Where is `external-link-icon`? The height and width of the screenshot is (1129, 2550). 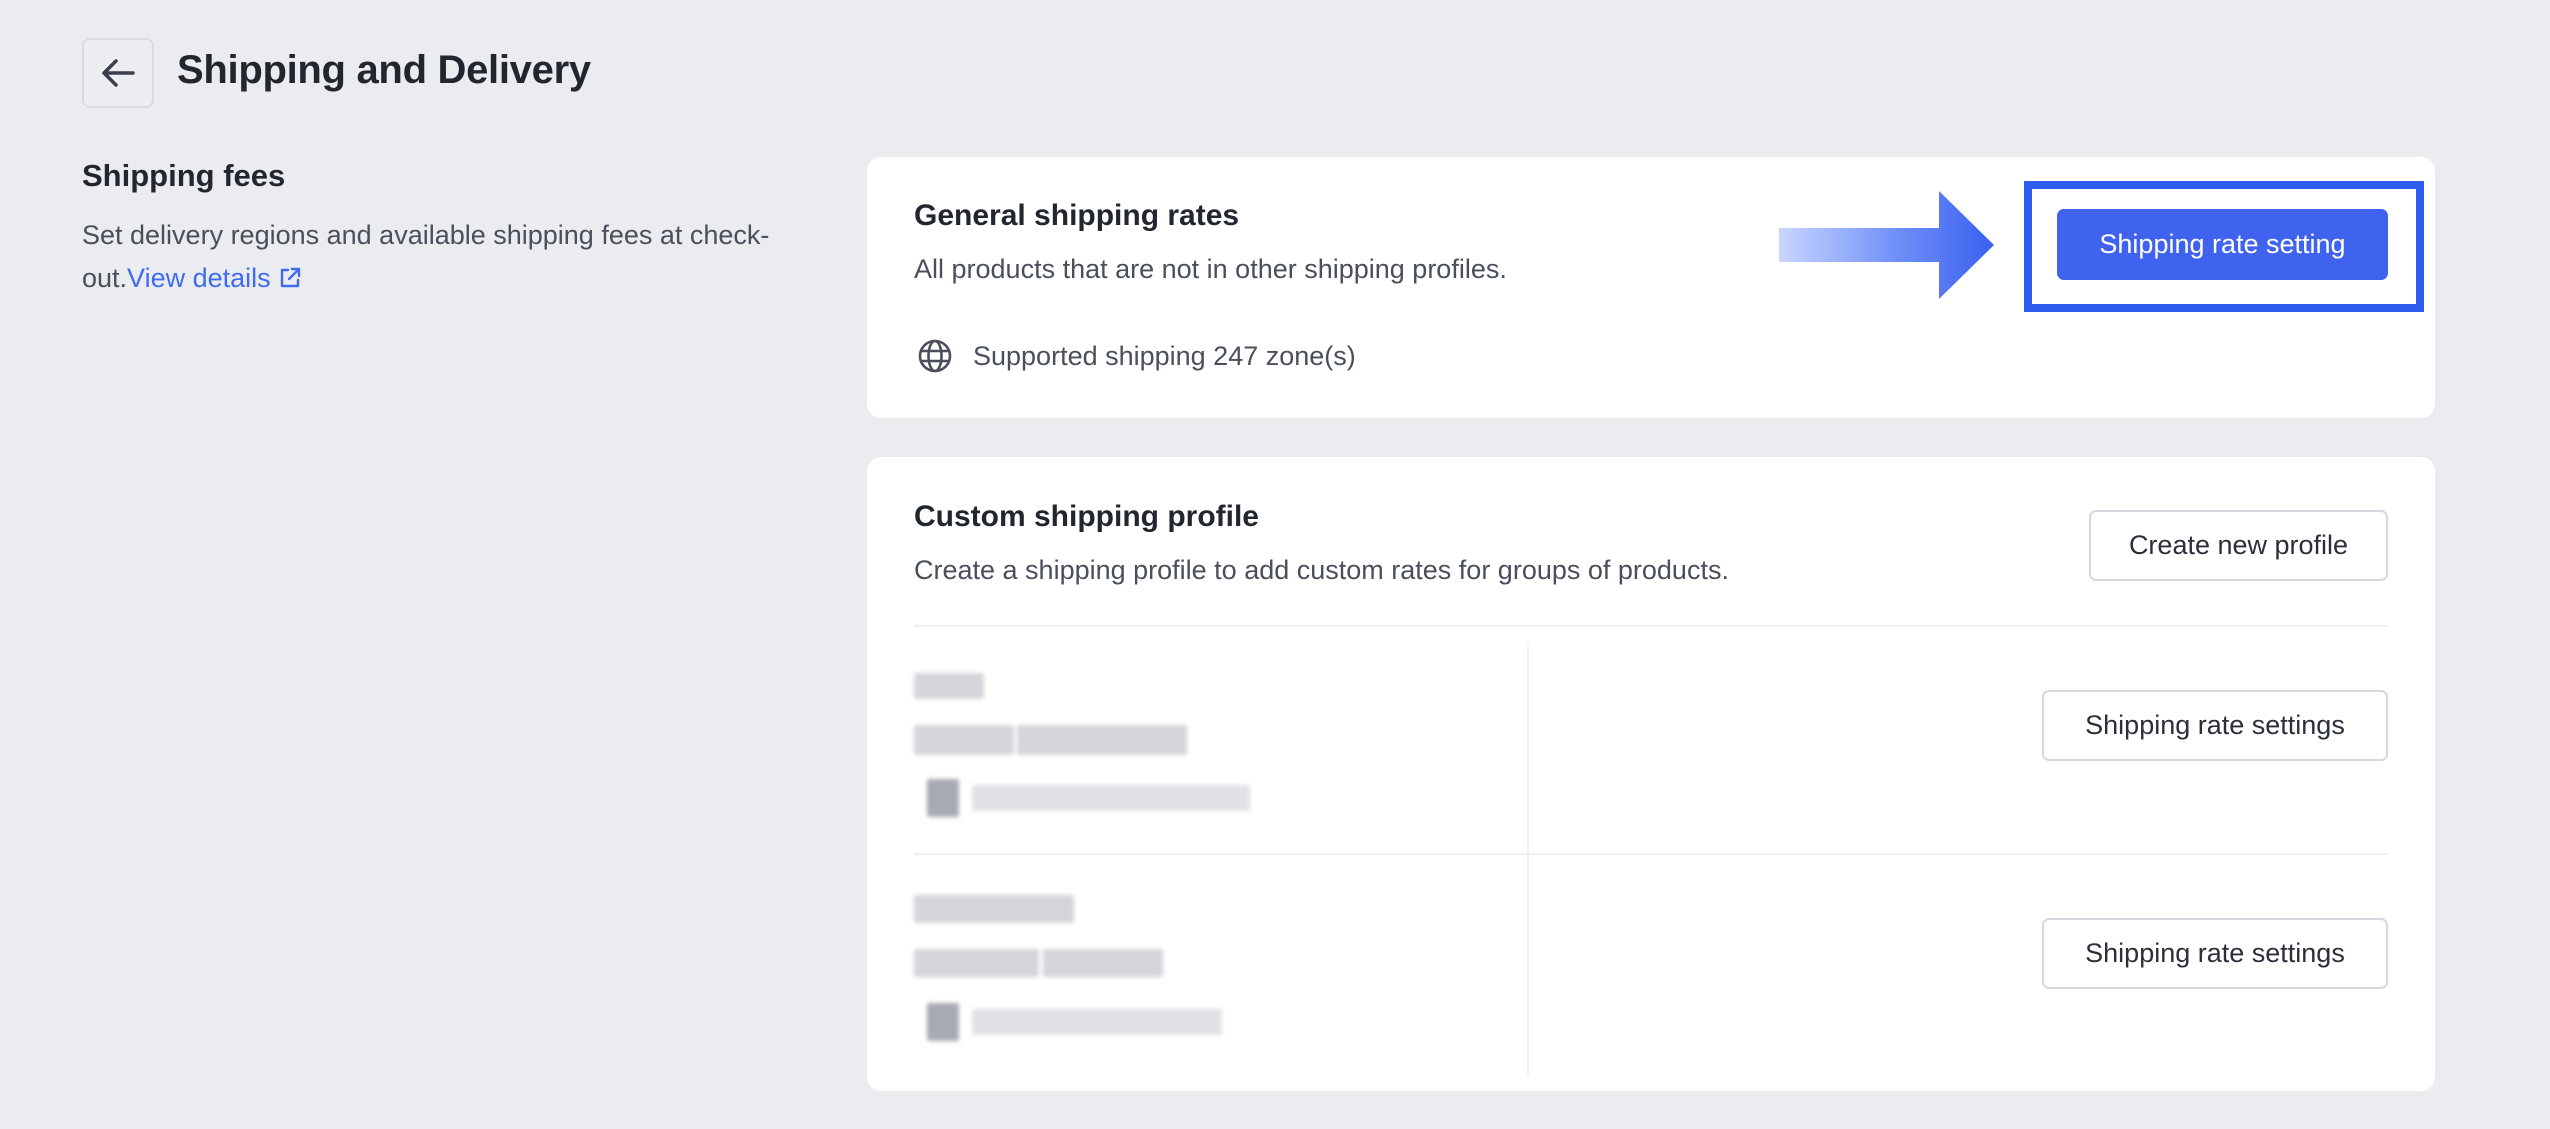 external-link-icon is located at coordinates (290, 277).